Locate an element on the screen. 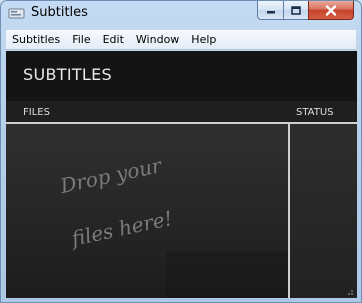  files-column-header: FILES is located at coordinates (36, 112).